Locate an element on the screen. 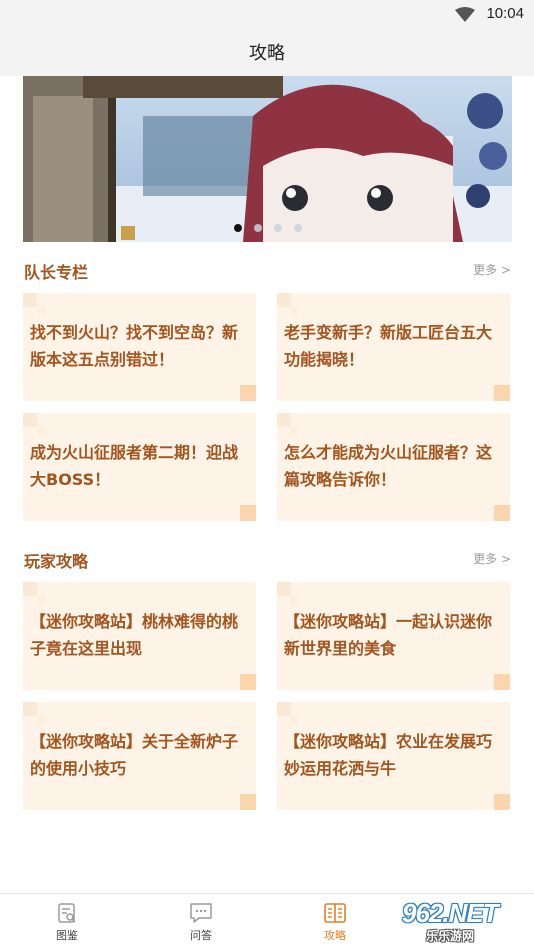  article-title: 找不到火山？找不到空岛？新版本这五点别错过！ is located at coordinates (134, 346).